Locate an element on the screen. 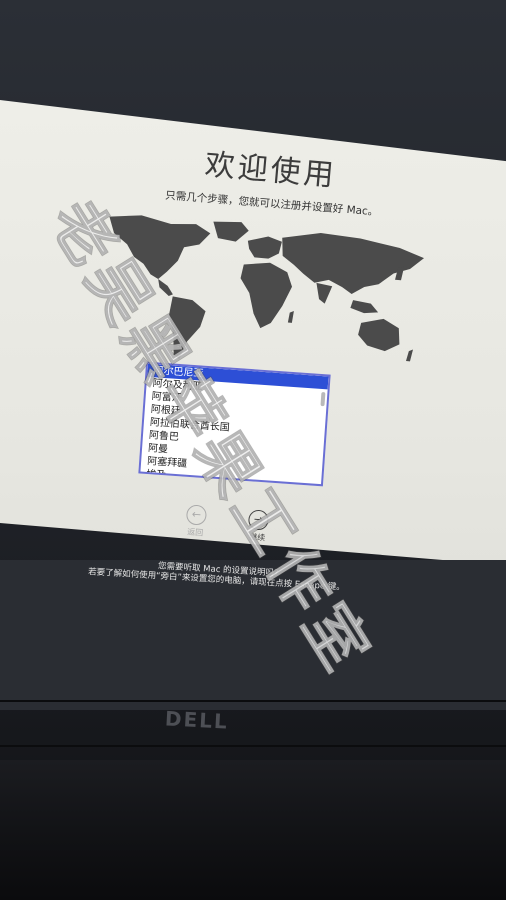  europe-shape is located at coordinates (264, 247).